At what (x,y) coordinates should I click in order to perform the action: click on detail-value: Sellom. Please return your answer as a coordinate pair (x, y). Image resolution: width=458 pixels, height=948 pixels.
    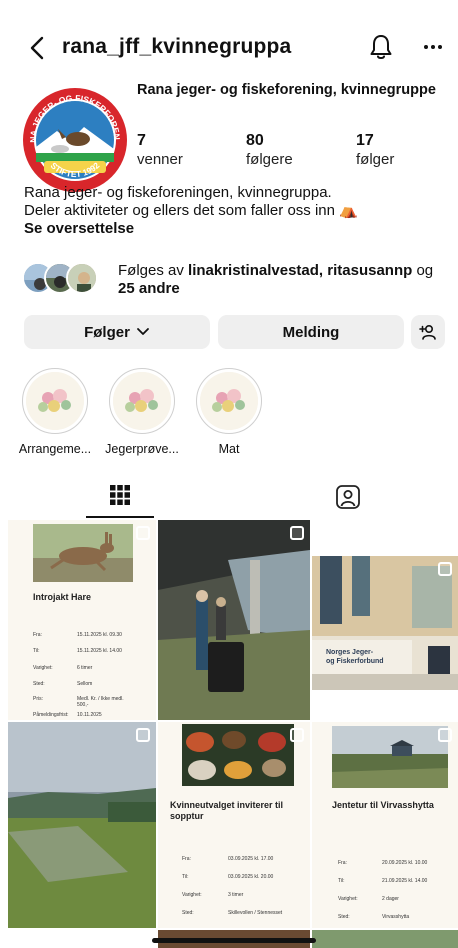
    Looking at the image, I should click on (85, 684).